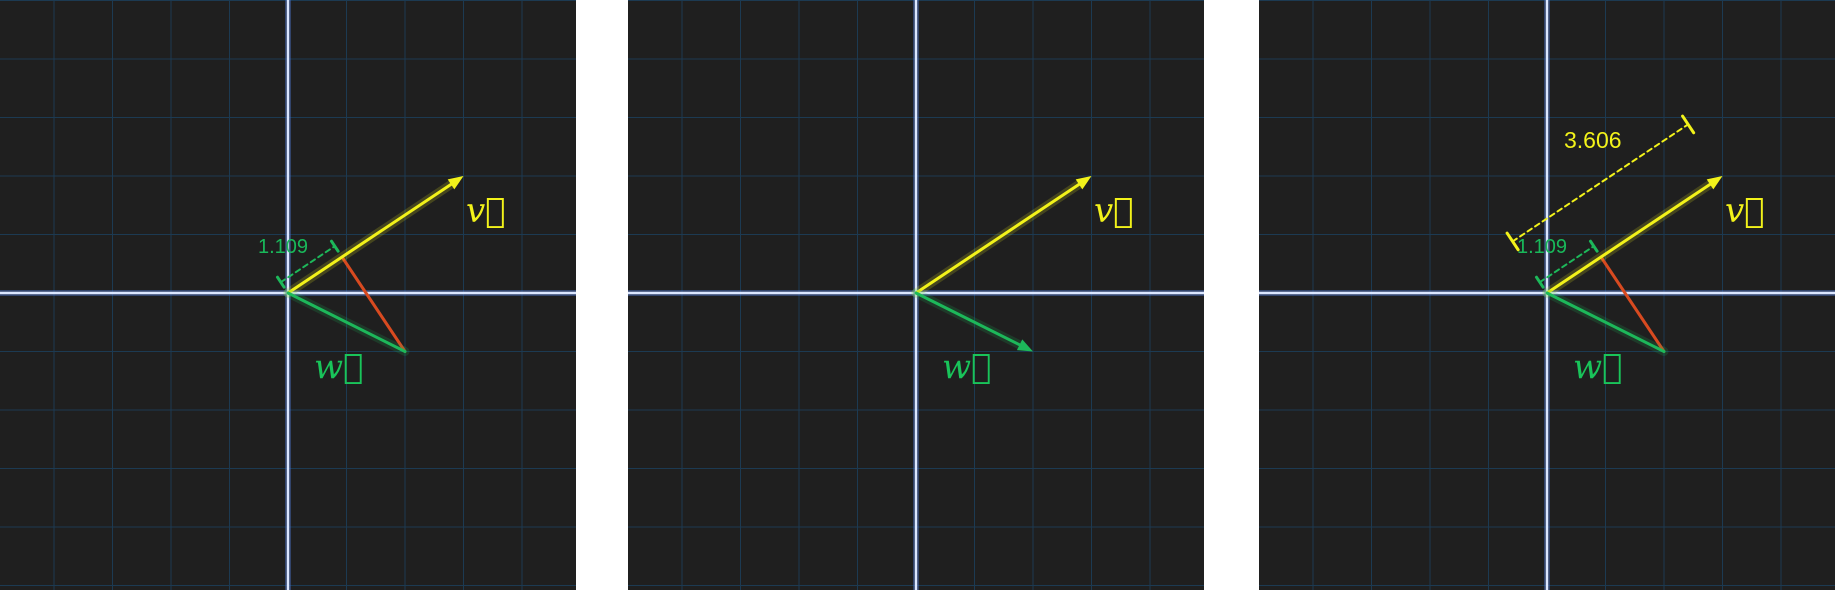 This screenshot has height=590, width=1836. What do you see at coordinates (1593, 140) in the screenshot?
I see `vector-v-length-label: 3.606` at bounding box center [1593, 140].